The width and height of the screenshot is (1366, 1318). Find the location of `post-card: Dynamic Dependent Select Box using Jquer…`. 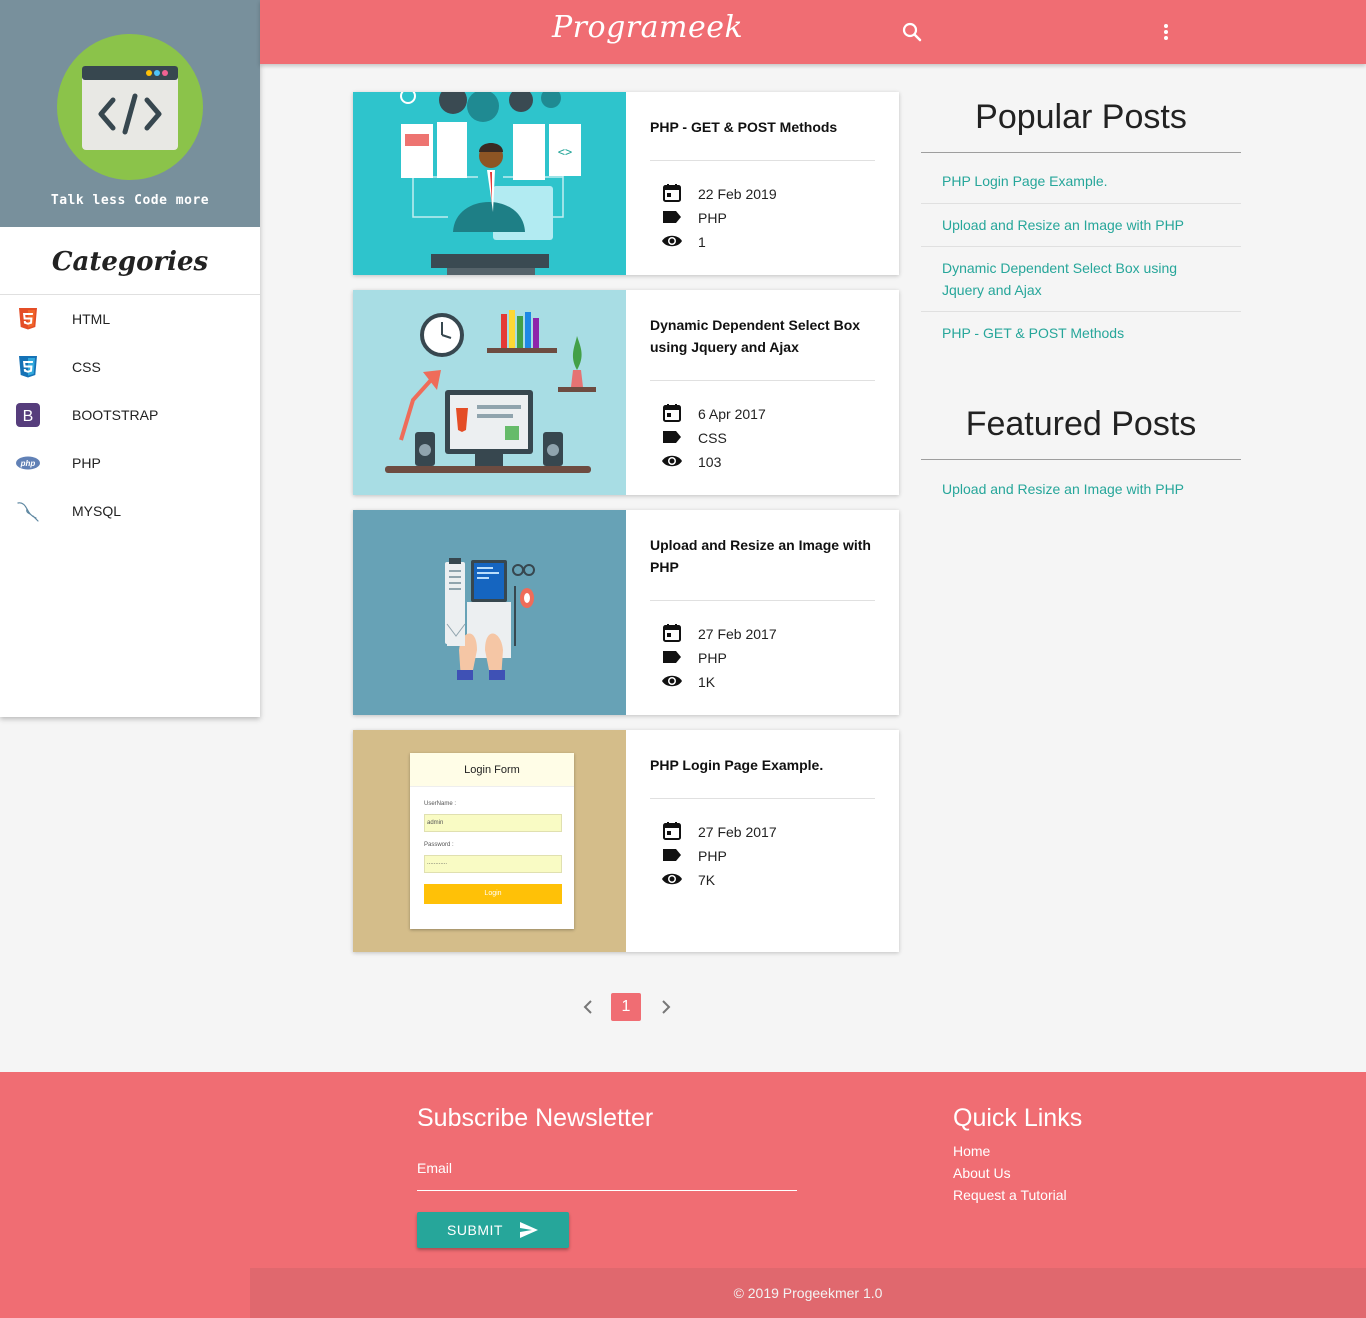

post-card: Dynamic Dependent Select Box using Jquer… is located at coordinates (626, 392).